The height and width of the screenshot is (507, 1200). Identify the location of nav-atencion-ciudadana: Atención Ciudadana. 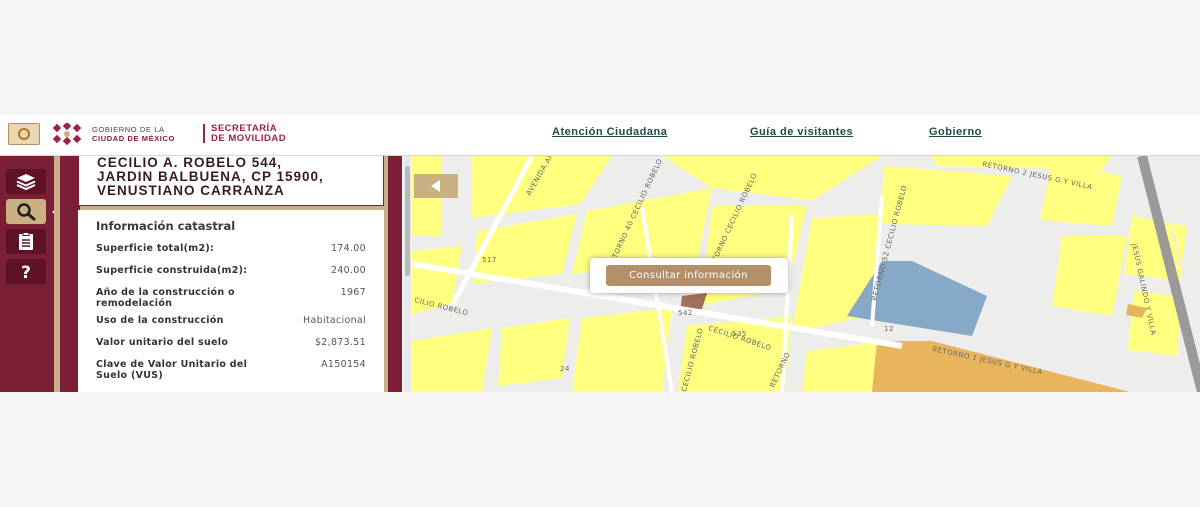
(609, 132).